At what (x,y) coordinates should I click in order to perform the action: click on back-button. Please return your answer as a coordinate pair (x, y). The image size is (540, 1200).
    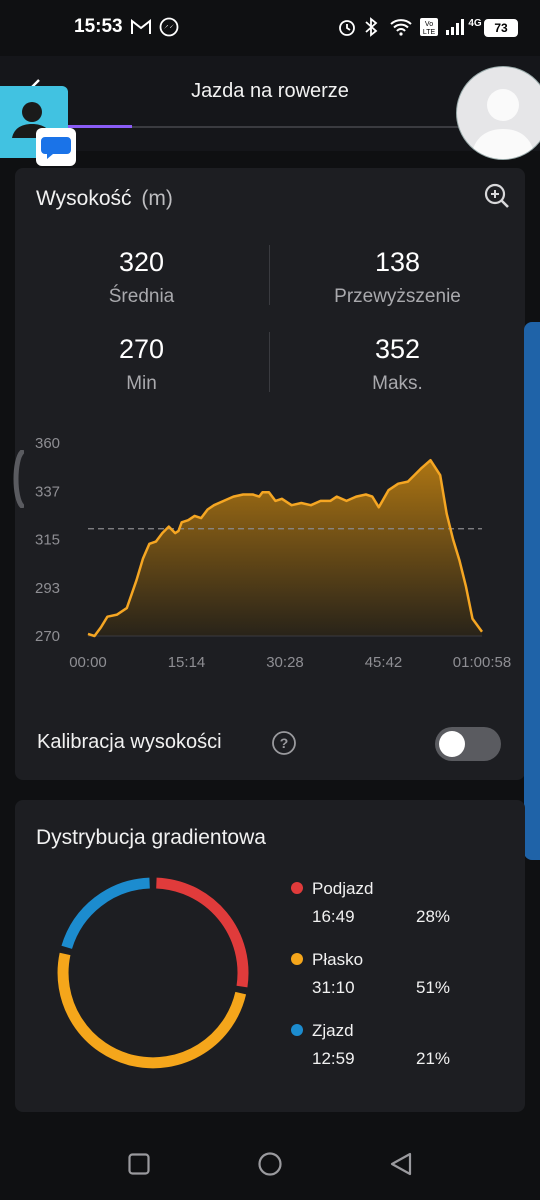
    Looking at the image, I should click on (401, 1164).